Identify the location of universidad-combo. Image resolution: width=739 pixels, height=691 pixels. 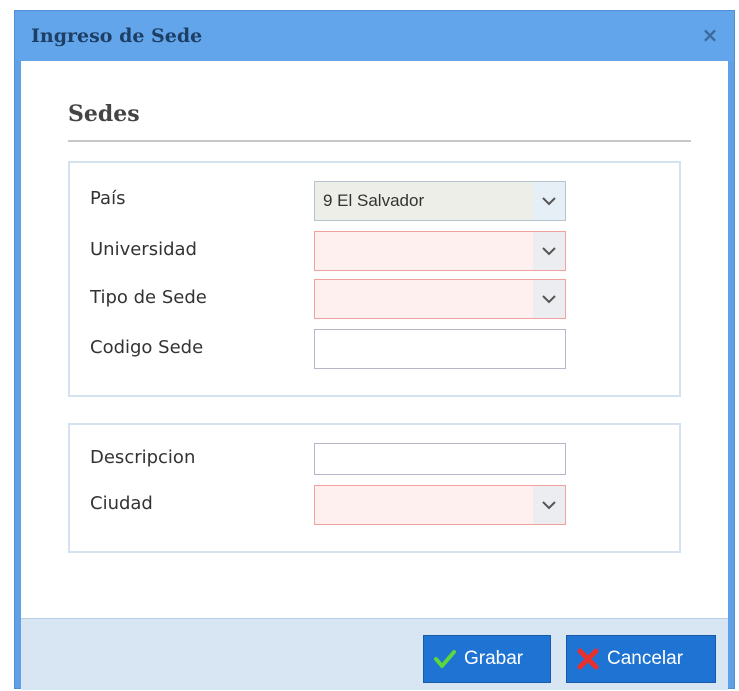
(440, 251).